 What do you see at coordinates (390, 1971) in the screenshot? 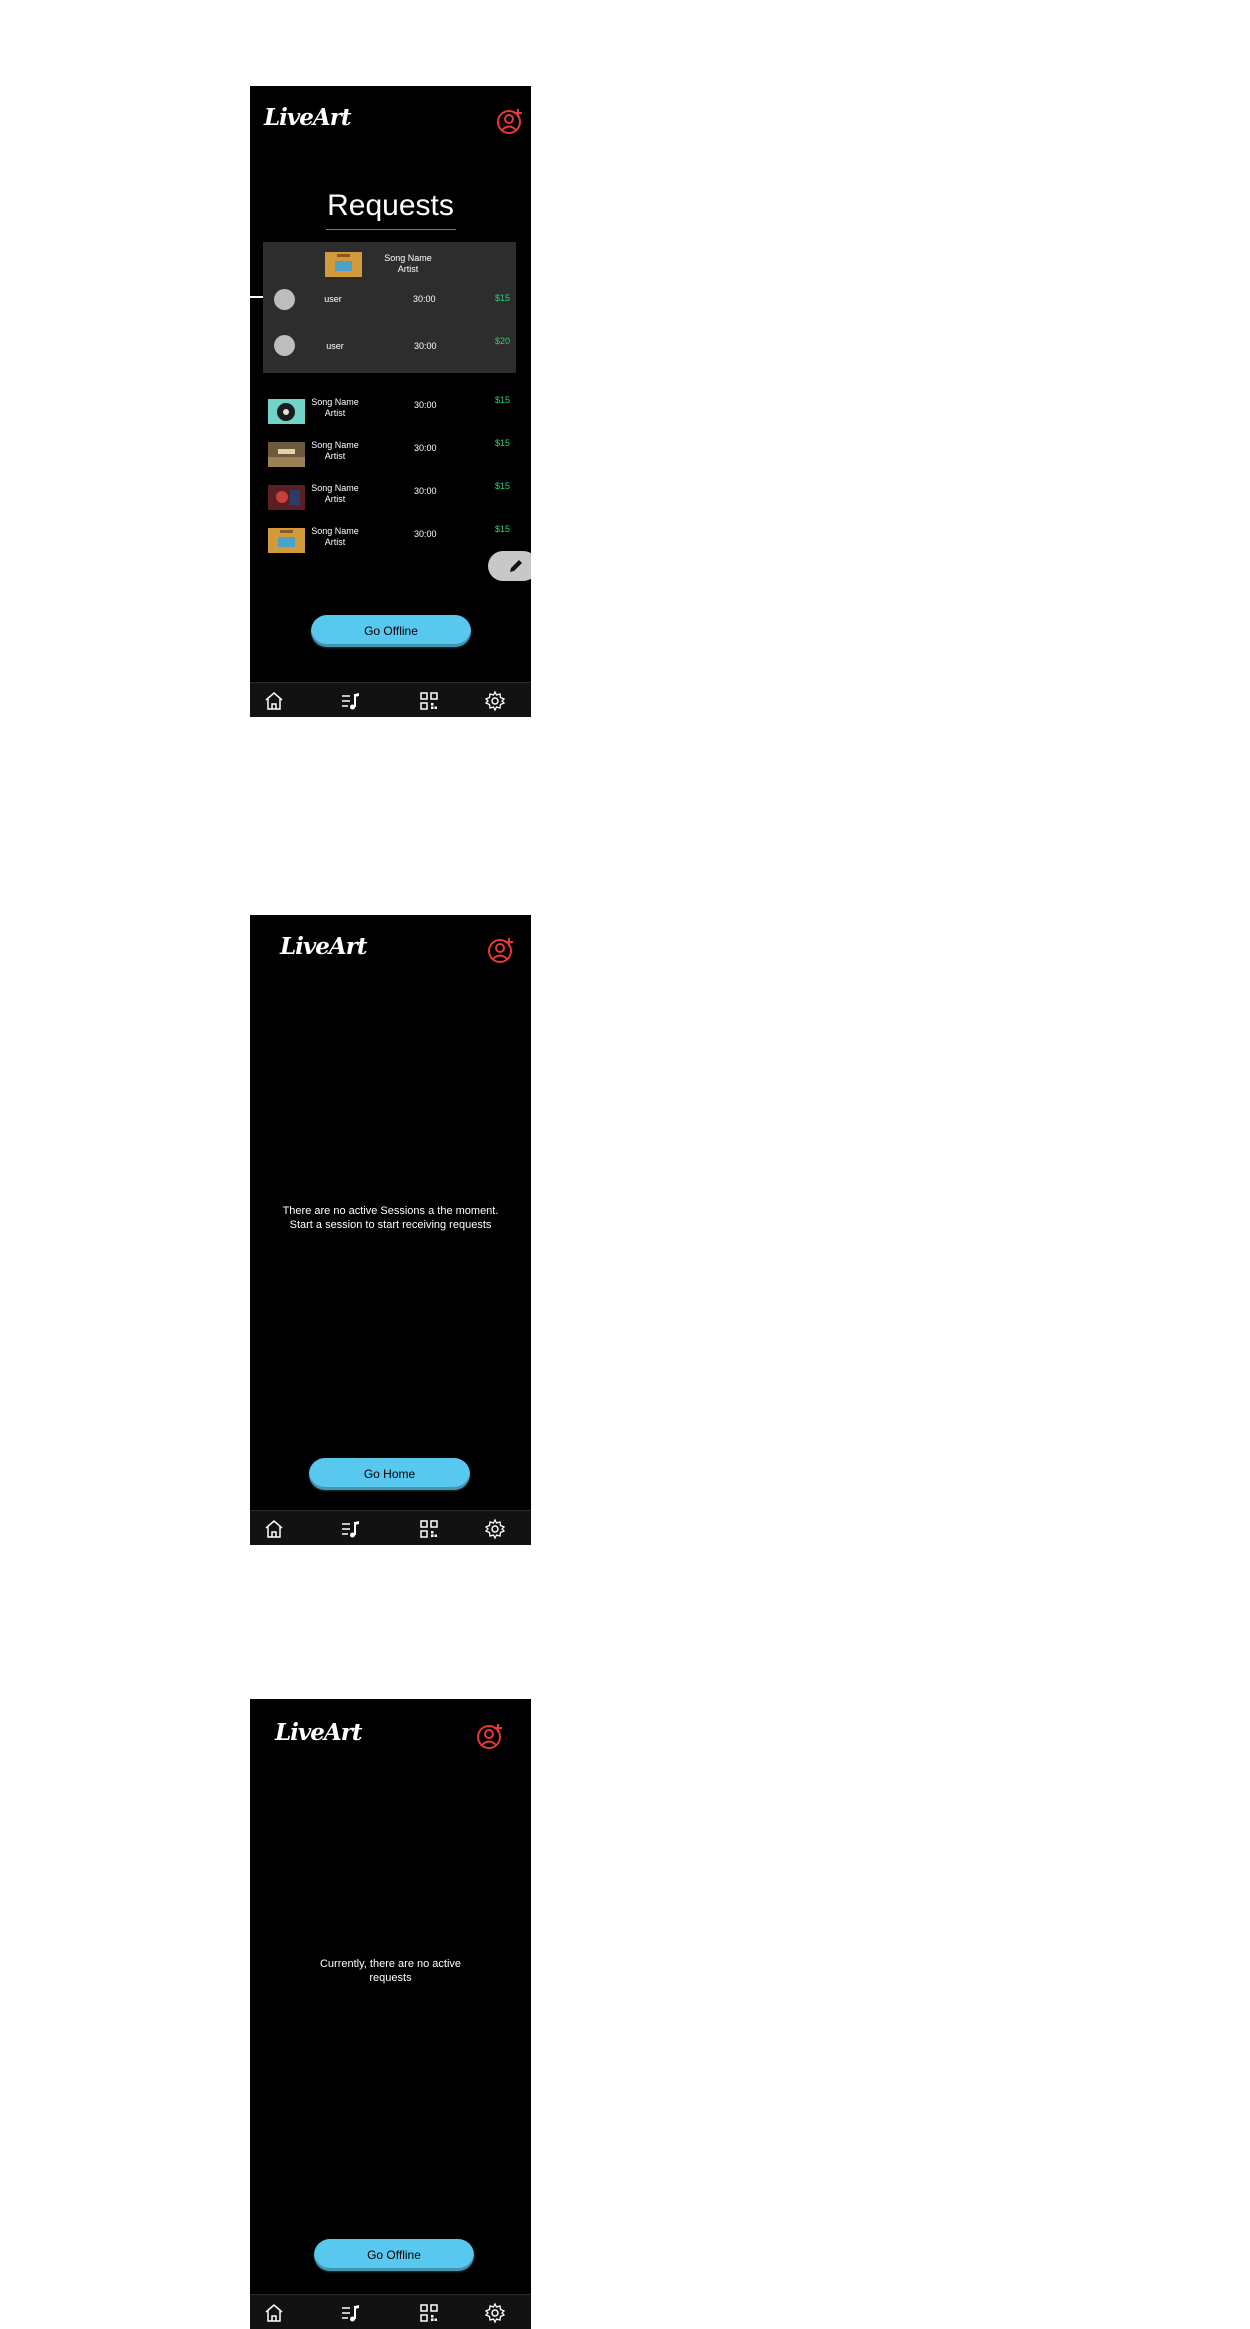
I see `empty-state-message: Currently, there are no active requests` at bounding box center [390, 1971].